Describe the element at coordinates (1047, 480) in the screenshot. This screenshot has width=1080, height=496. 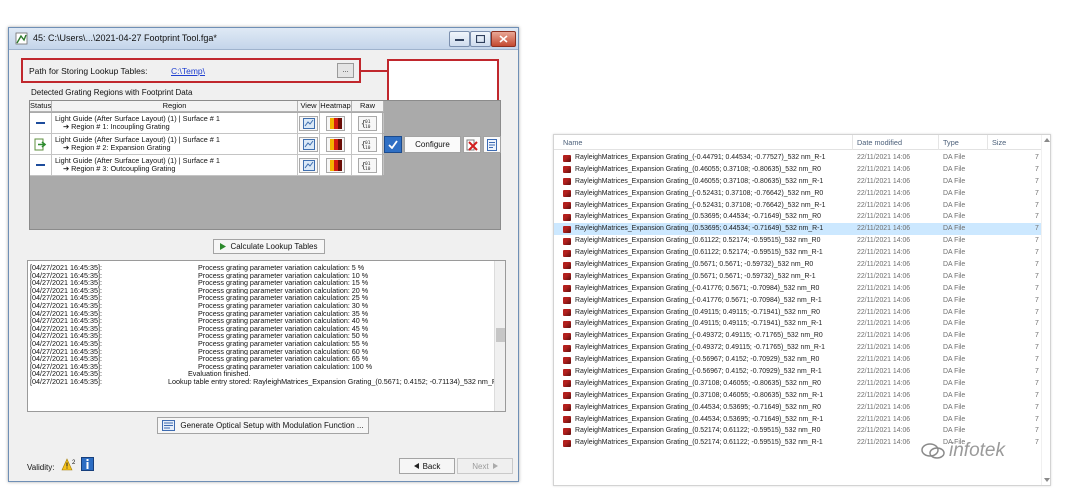
I see `scroll-down-icon` at that location.